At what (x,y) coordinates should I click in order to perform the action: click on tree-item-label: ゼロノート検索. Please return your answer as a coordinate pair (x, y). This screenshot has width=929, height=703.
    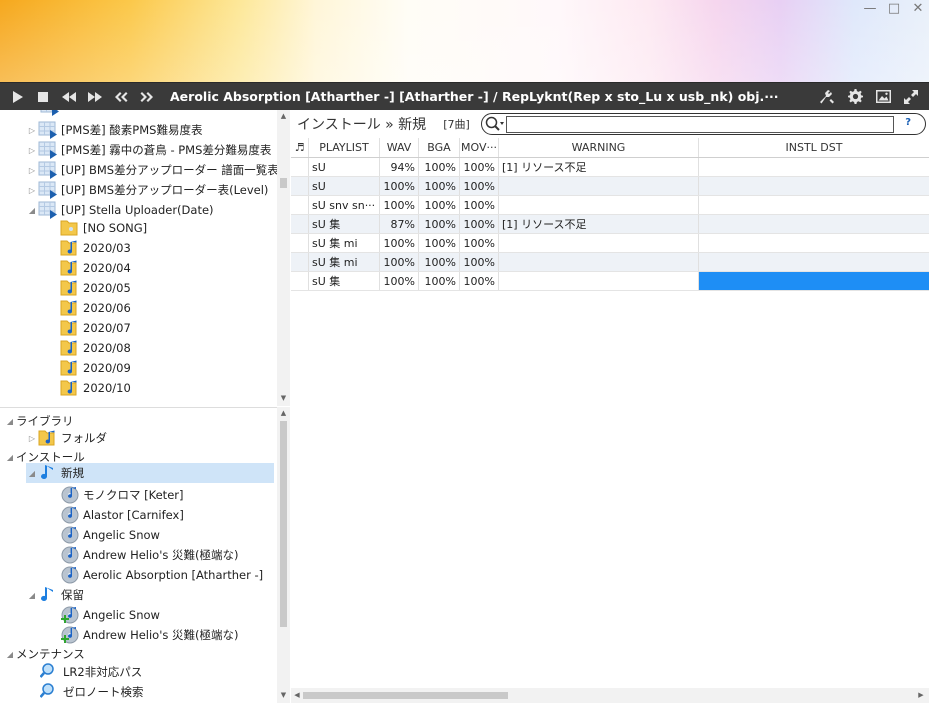
    Looking at the image, I should click on (103, 692).